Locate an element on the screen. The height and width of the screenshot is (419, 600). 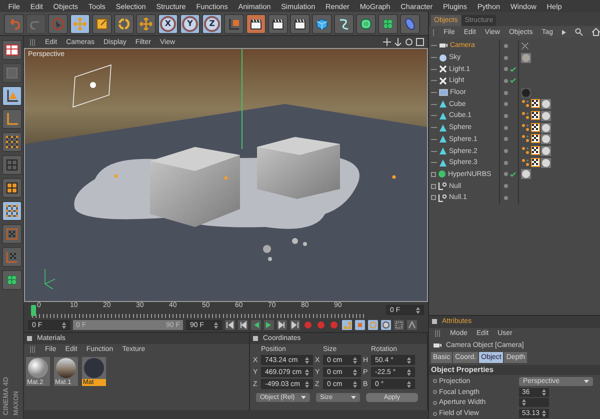
chessboard-tool-button is located at coordinates (12, 234).